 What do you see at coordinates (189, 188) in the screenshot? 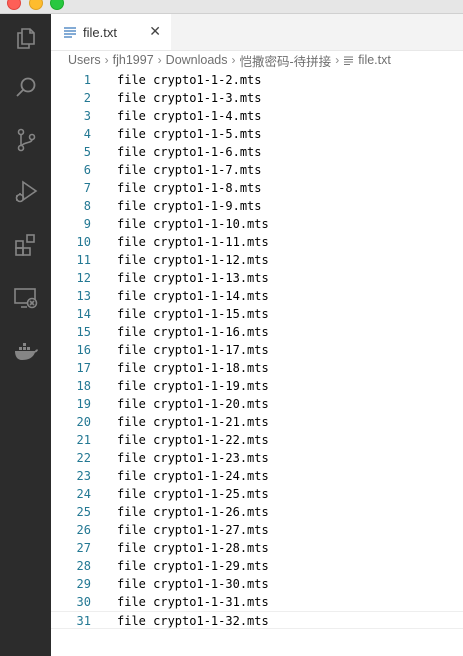
I see `line-text: file crypto1-1-8.mts` at bounding box center [189, 188].